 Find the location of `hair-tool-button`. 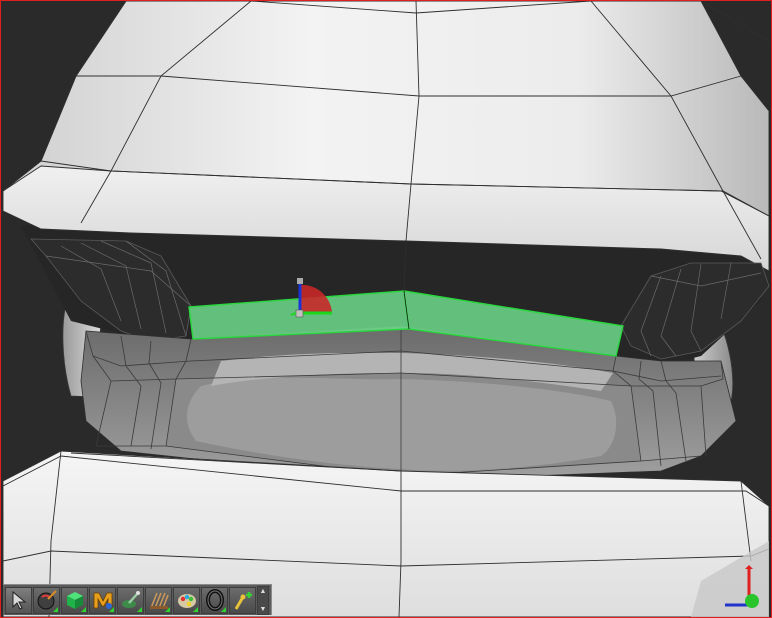

hair-tool-button is located at coordinates (158, 600).